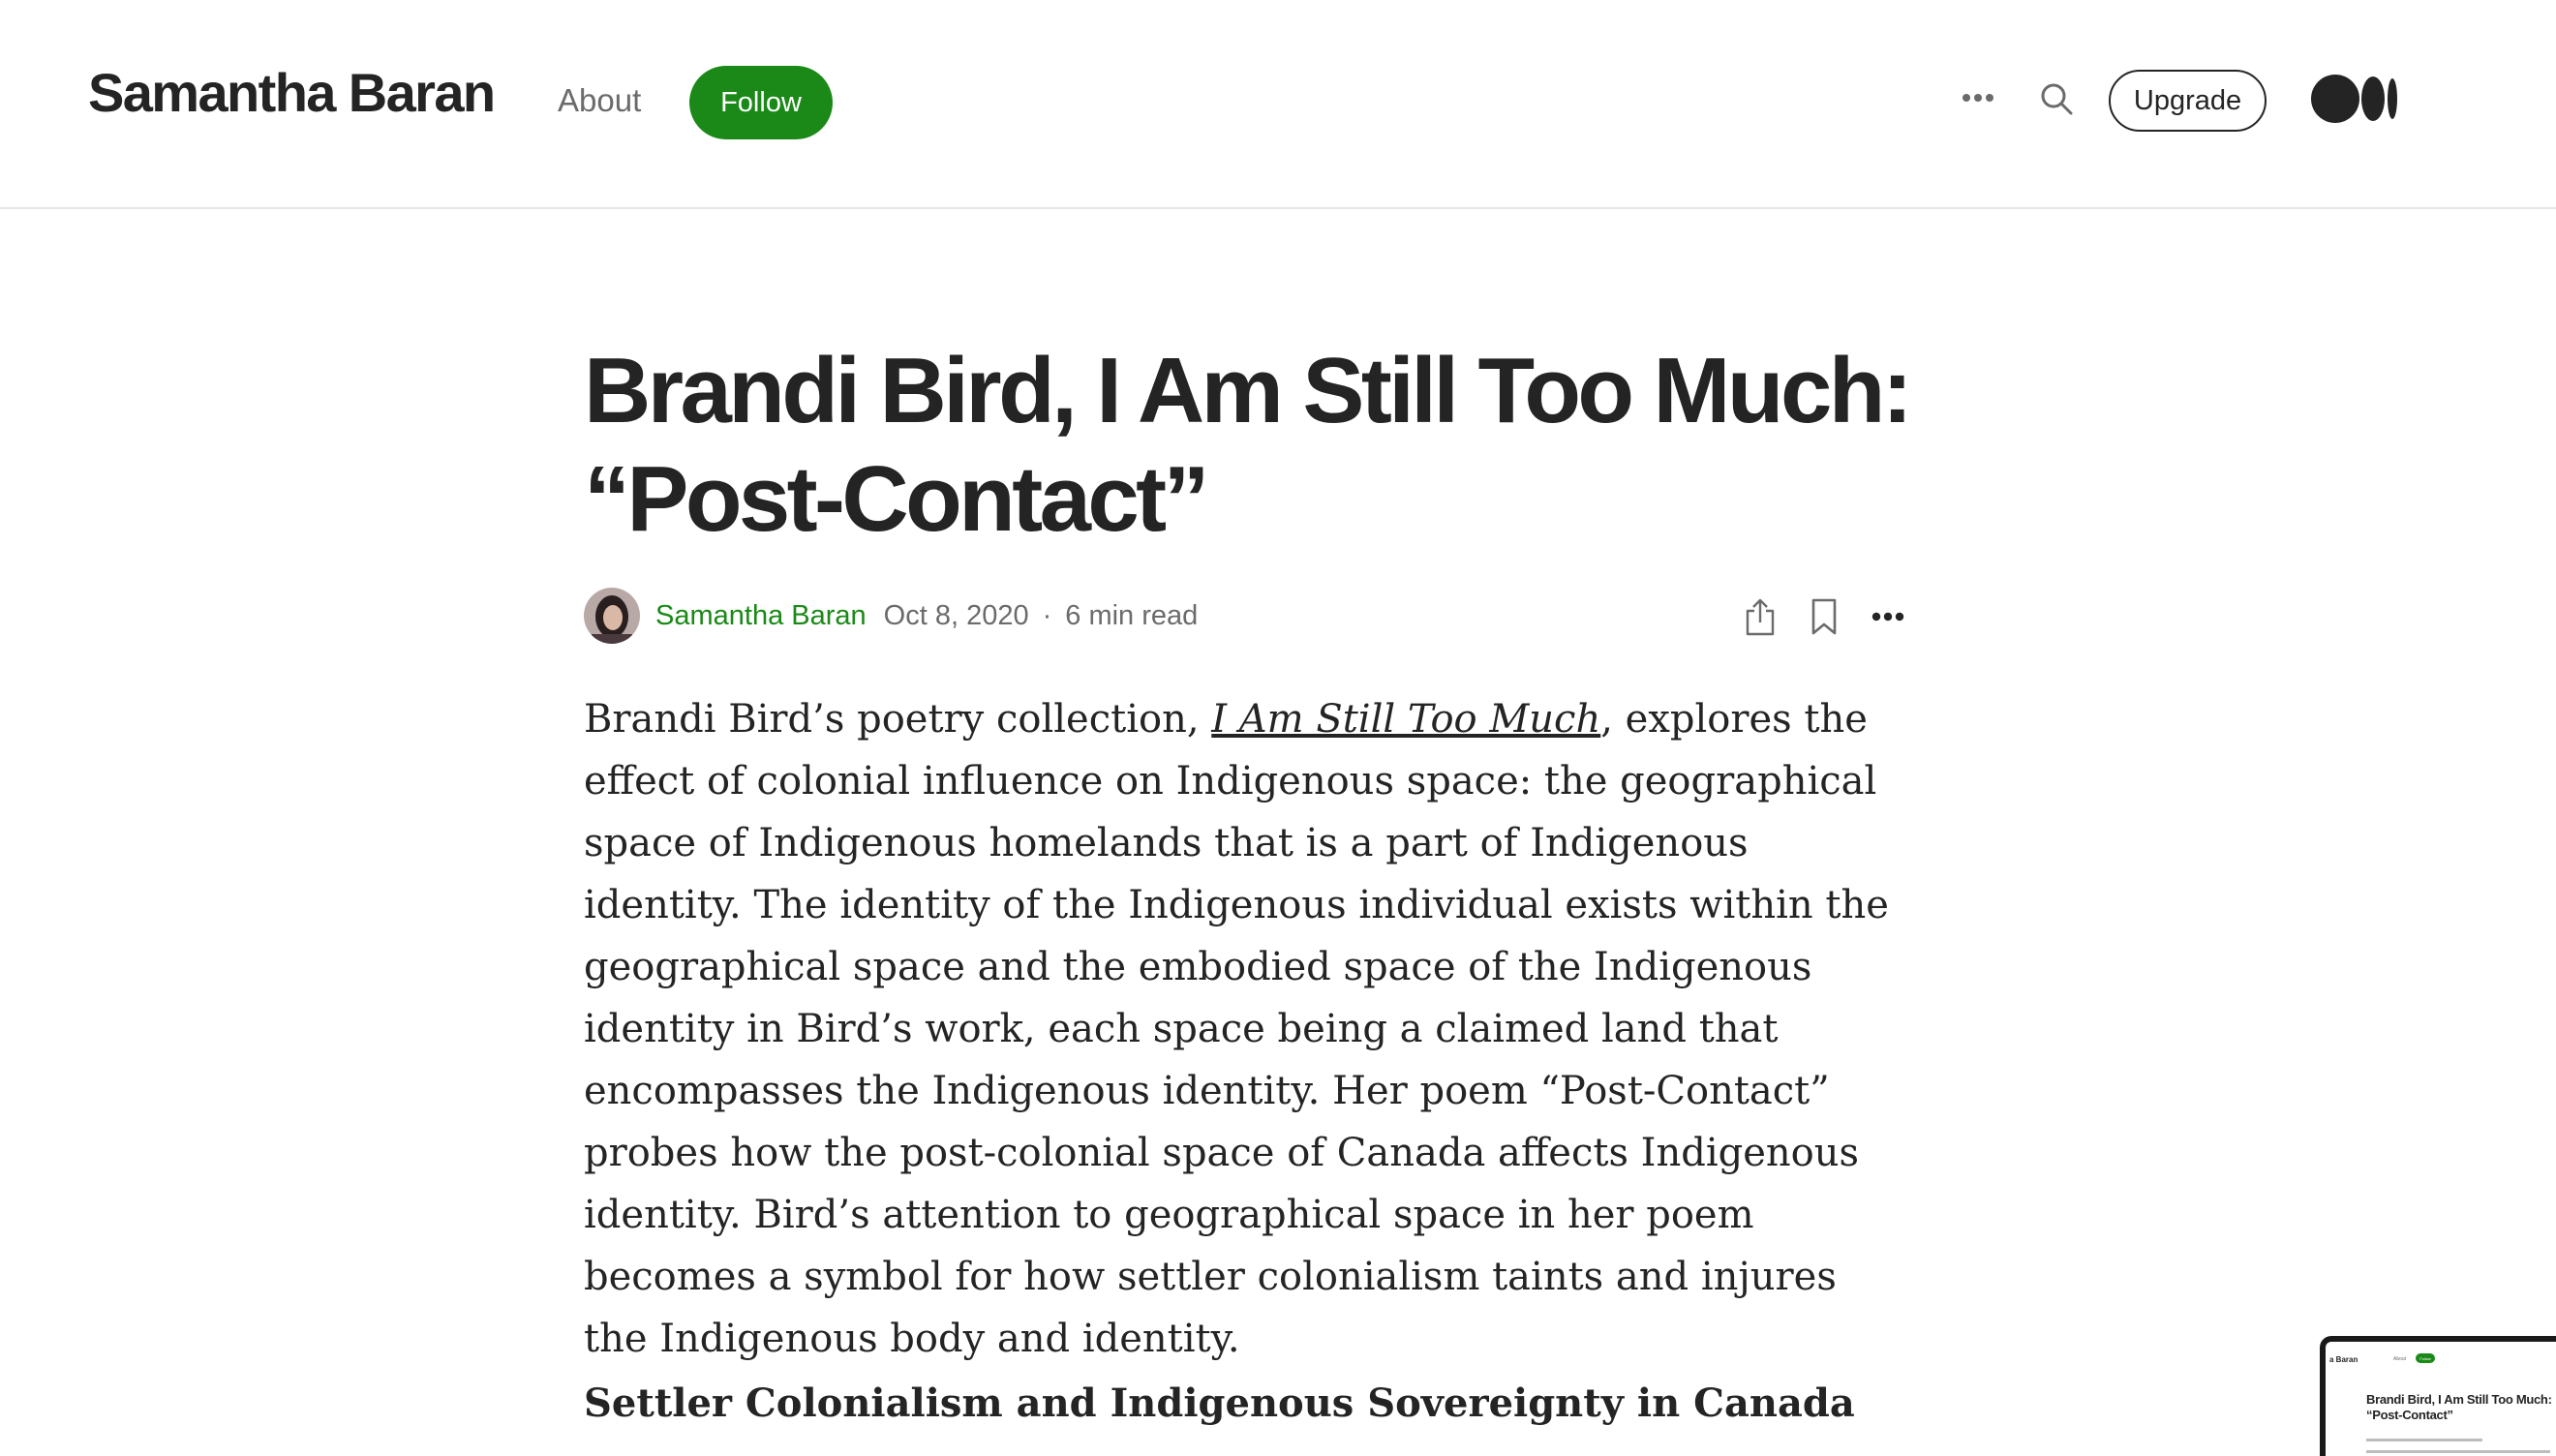  What do you see at coordinates (956, 615) in the screenshot?
I see `publish-date: Oct 8, 2020` at bounding box center [956, 615].